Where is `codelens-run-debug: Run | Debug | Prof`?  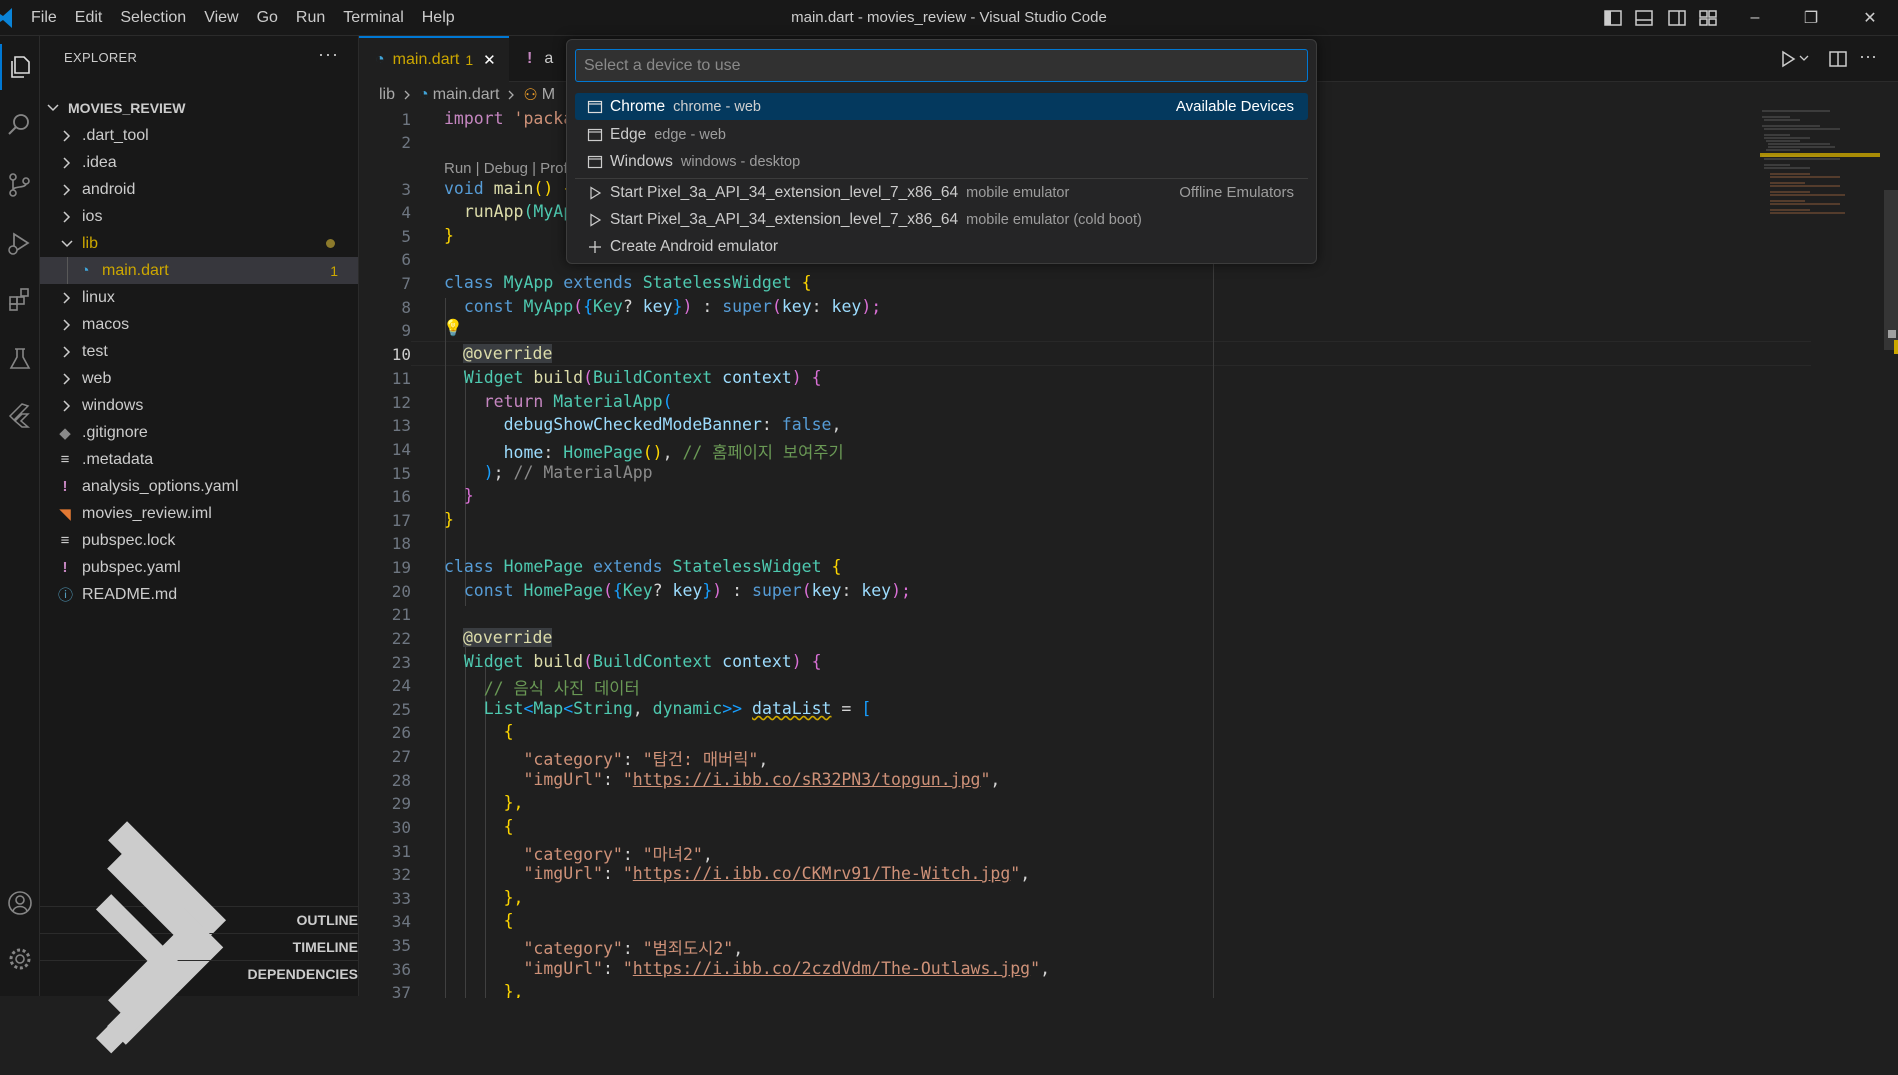 codelens-run-debug: Run | Debug | Prof is located at coordinates (506, 168).